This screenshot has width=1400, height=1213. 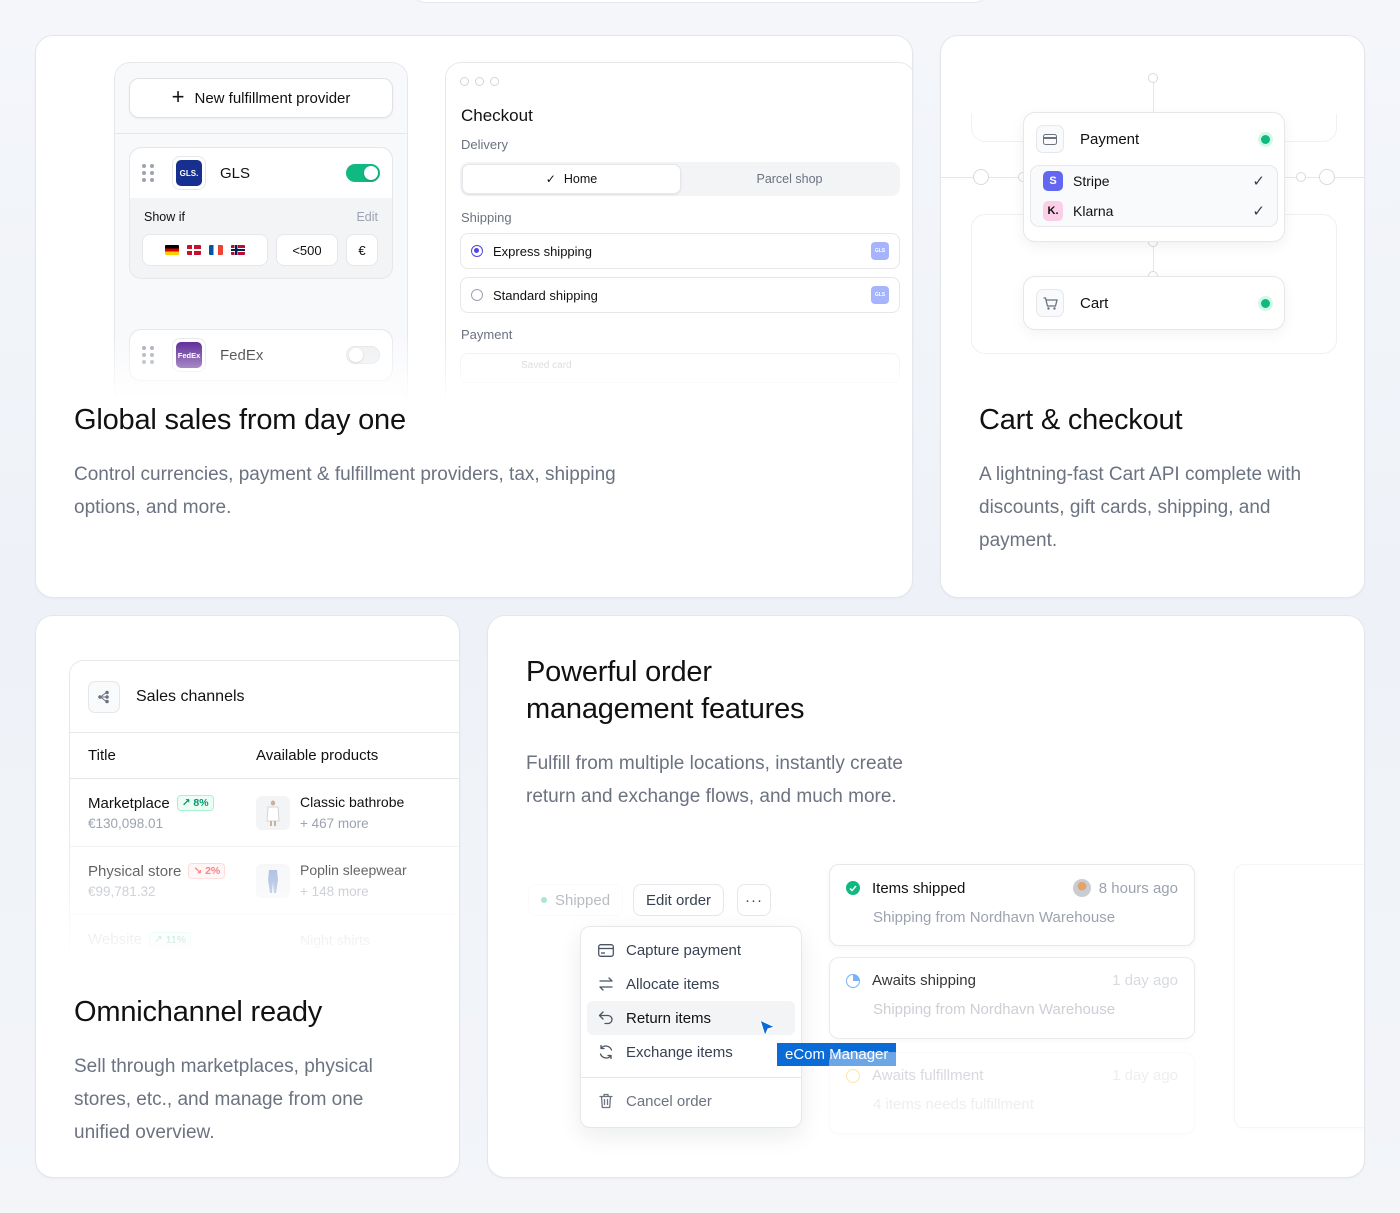 I want to click on timeline-time: 8 hours ago, so click(x=1138, y=888).